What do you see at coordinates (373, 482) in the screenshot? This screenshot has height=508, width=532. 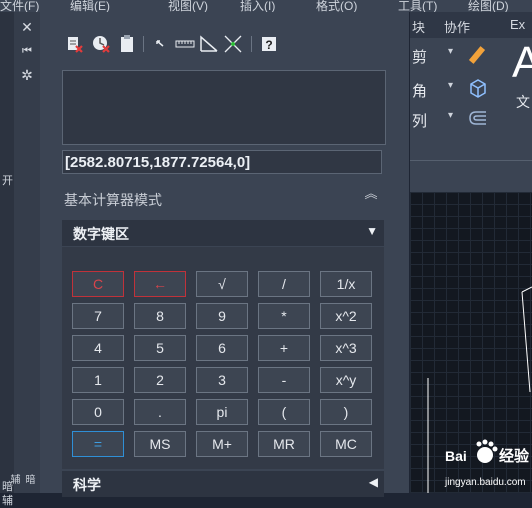 I see `chevron-left-icon: ◀` at bounding box center [373, 482].